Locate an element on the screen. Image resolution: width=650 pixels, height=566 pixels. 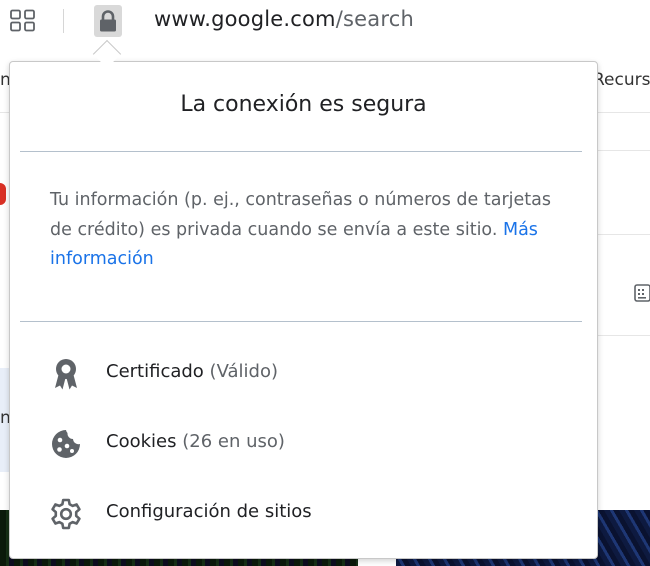
apps-grid-icon is located at coordinates (23, 21).